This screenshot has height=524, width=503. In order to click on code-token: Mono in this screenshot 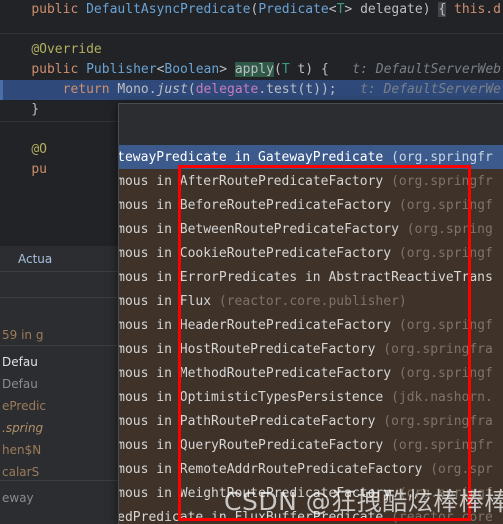, I will do `click(133, 89)`.